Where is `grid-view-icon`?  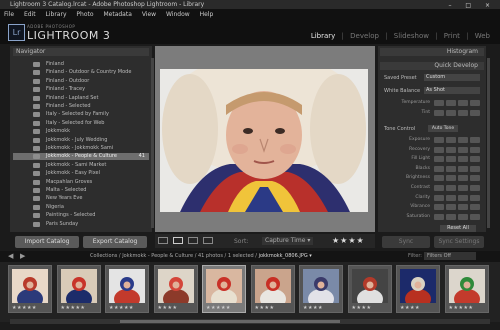 grid-view-icon is located at coordinates (163, 240).